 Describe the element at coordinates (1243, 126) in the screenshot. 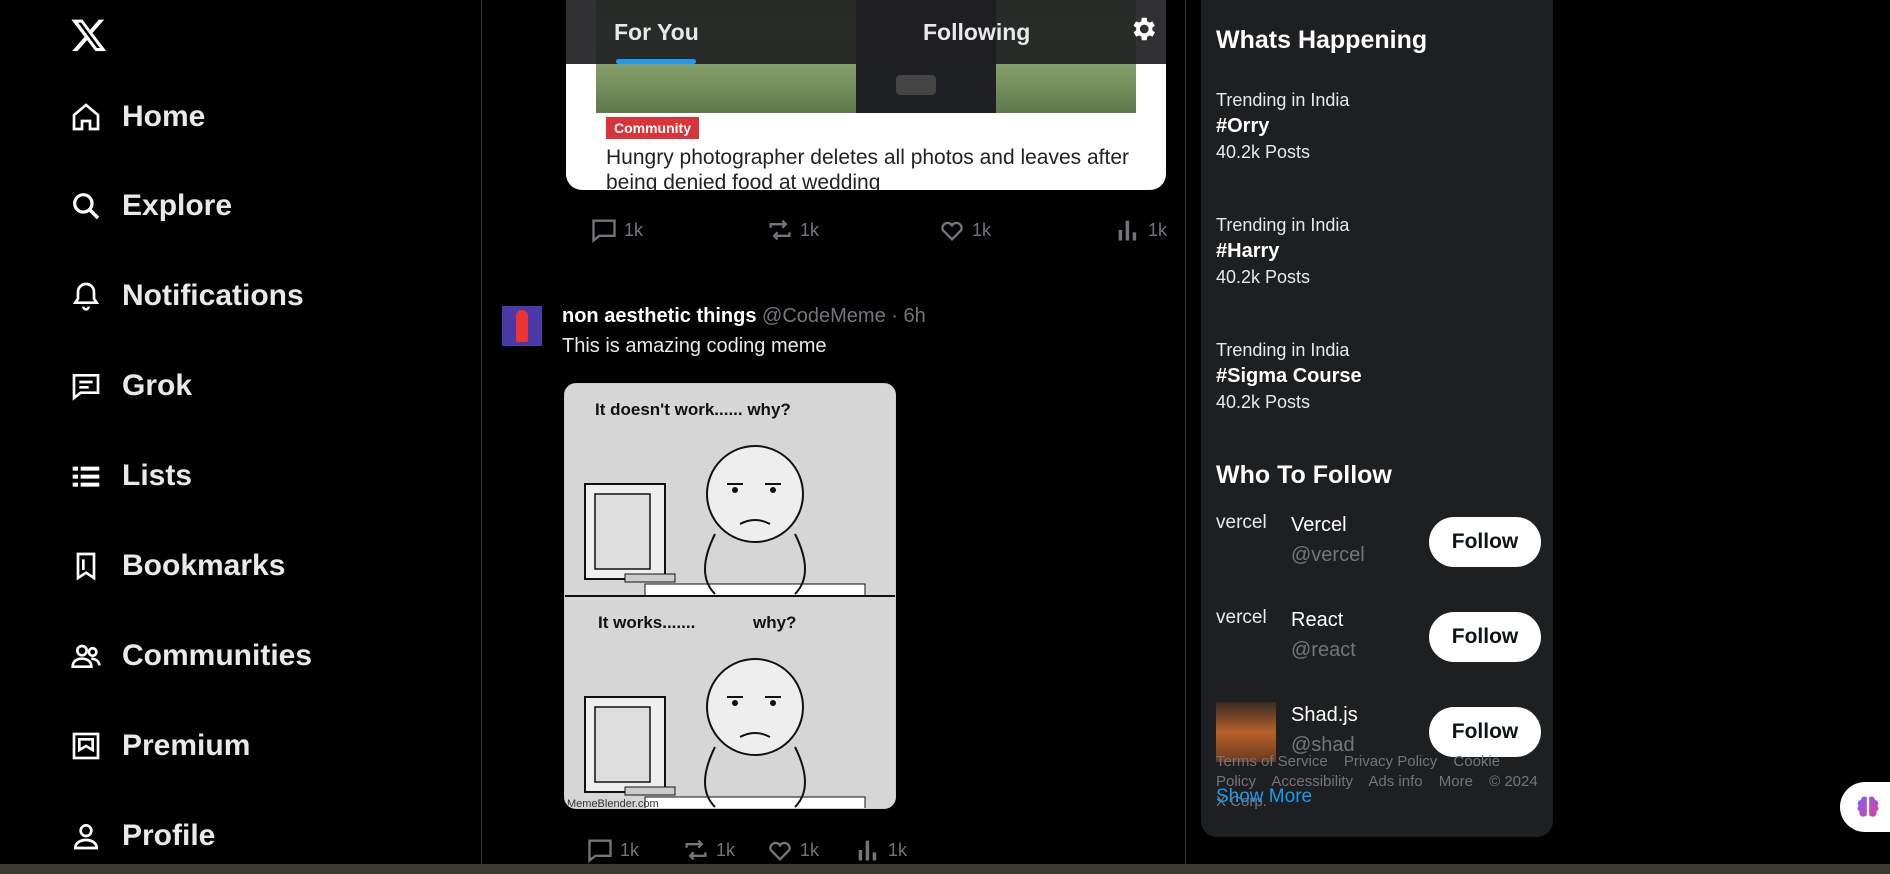

I see `trend-tag: #Orry` at that location.